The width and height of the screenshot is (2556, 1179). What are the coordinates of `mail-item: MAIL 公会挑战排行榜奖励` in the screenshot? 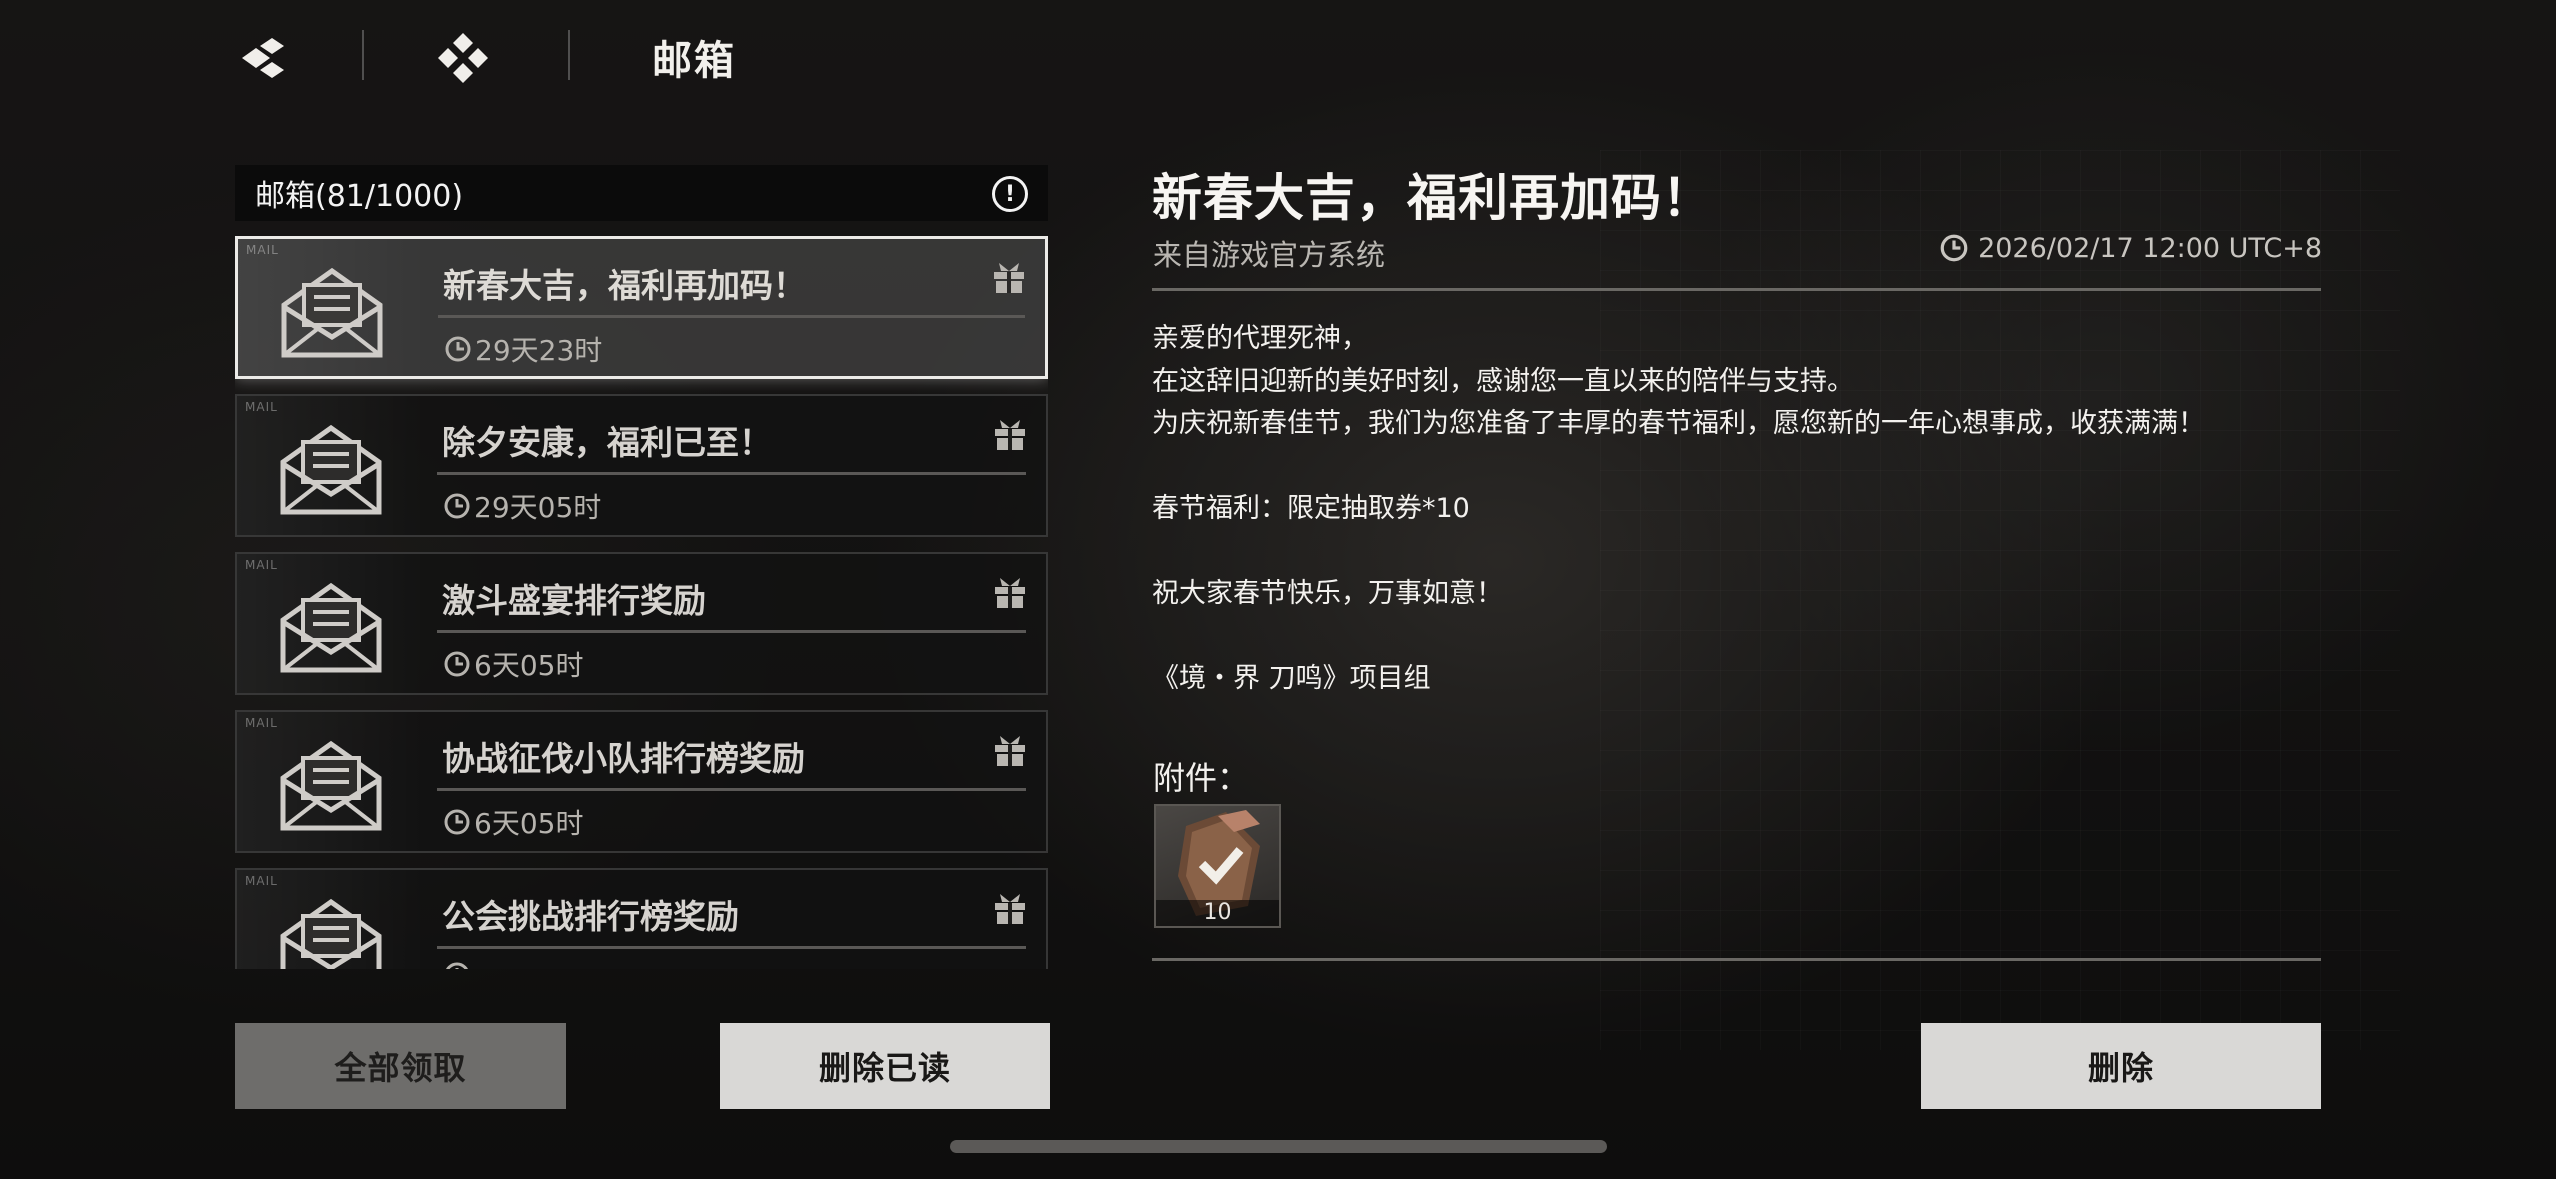 It's located at (641, 918).